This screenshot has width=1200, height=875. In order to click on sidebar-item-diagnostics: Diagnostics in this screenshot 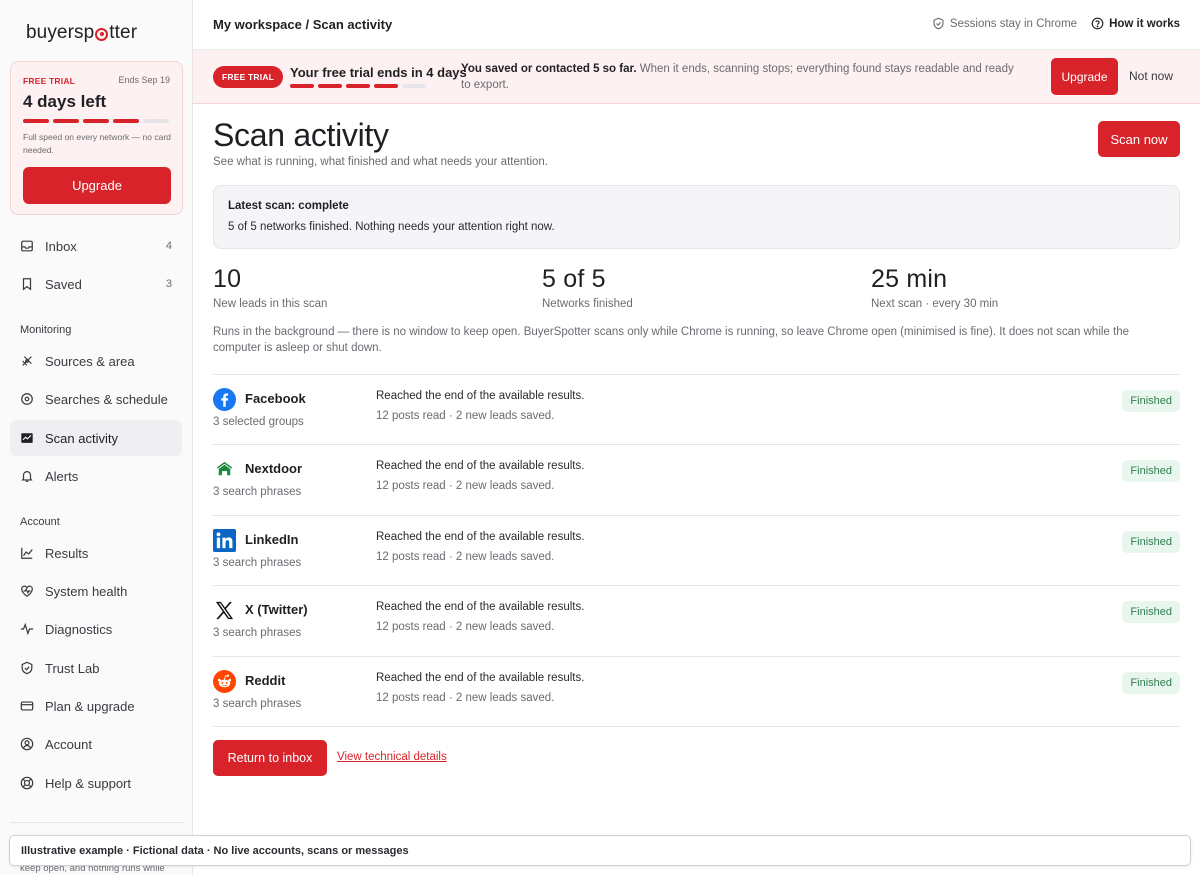, I will do `click(96, 629)`.